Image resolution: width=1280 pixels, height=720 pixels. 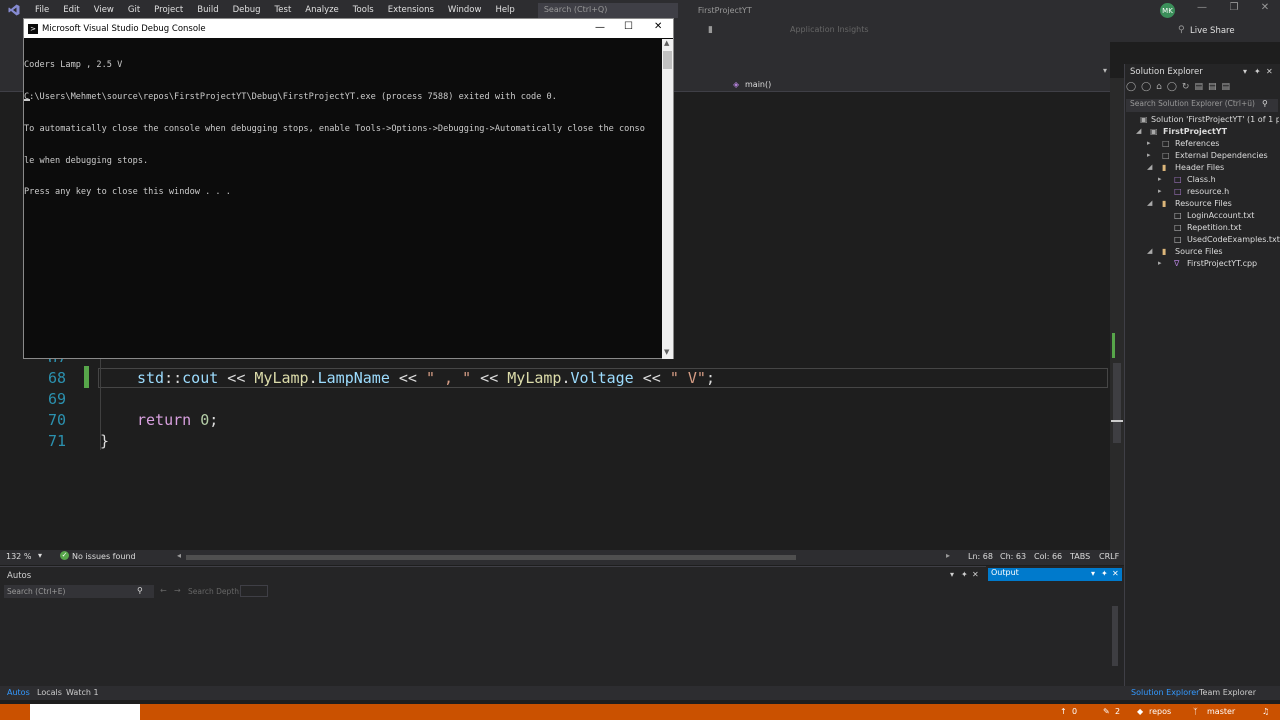 I want to click on pencil-icon: ✎, so click(x=1106, y=711).